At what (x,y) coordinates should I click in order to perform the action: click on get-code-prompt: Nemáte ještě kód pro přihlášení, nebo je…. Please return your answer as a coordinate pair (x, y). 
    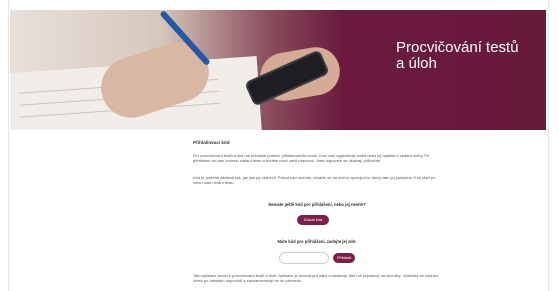
    Looking at the image, I should click on (317, 204).